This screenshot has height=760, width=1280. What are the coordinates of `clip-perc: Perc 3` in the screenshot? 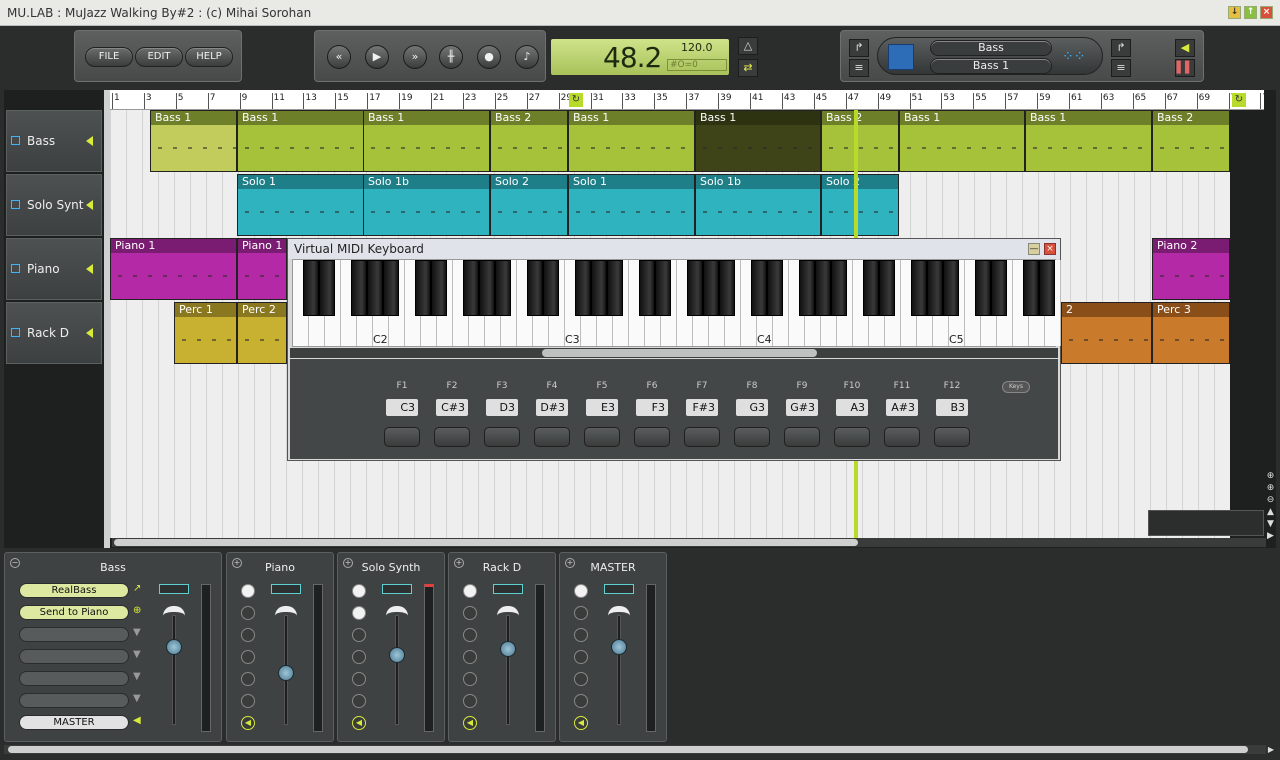 It's located at (1191, 333).